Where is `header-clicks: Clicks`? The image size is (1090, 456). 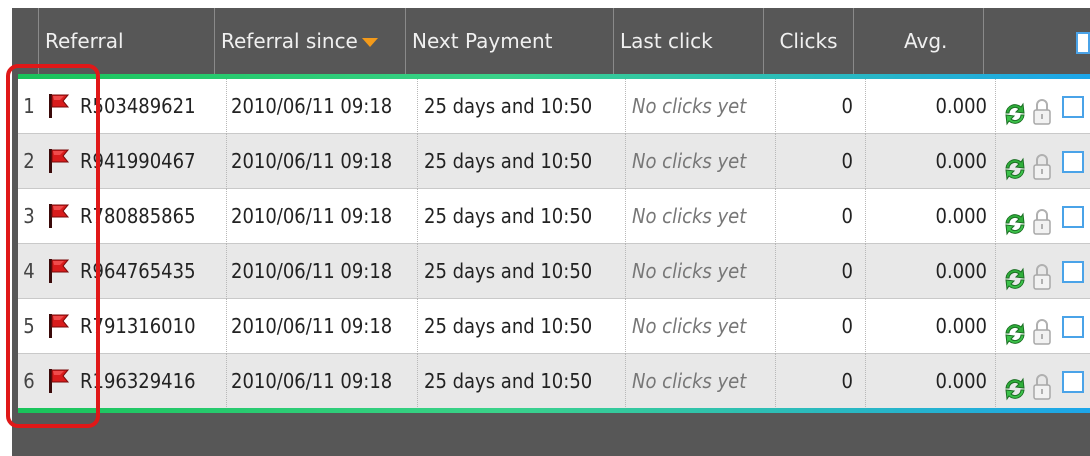 header-clicks: Clicks is located at coordinates (808, 41).